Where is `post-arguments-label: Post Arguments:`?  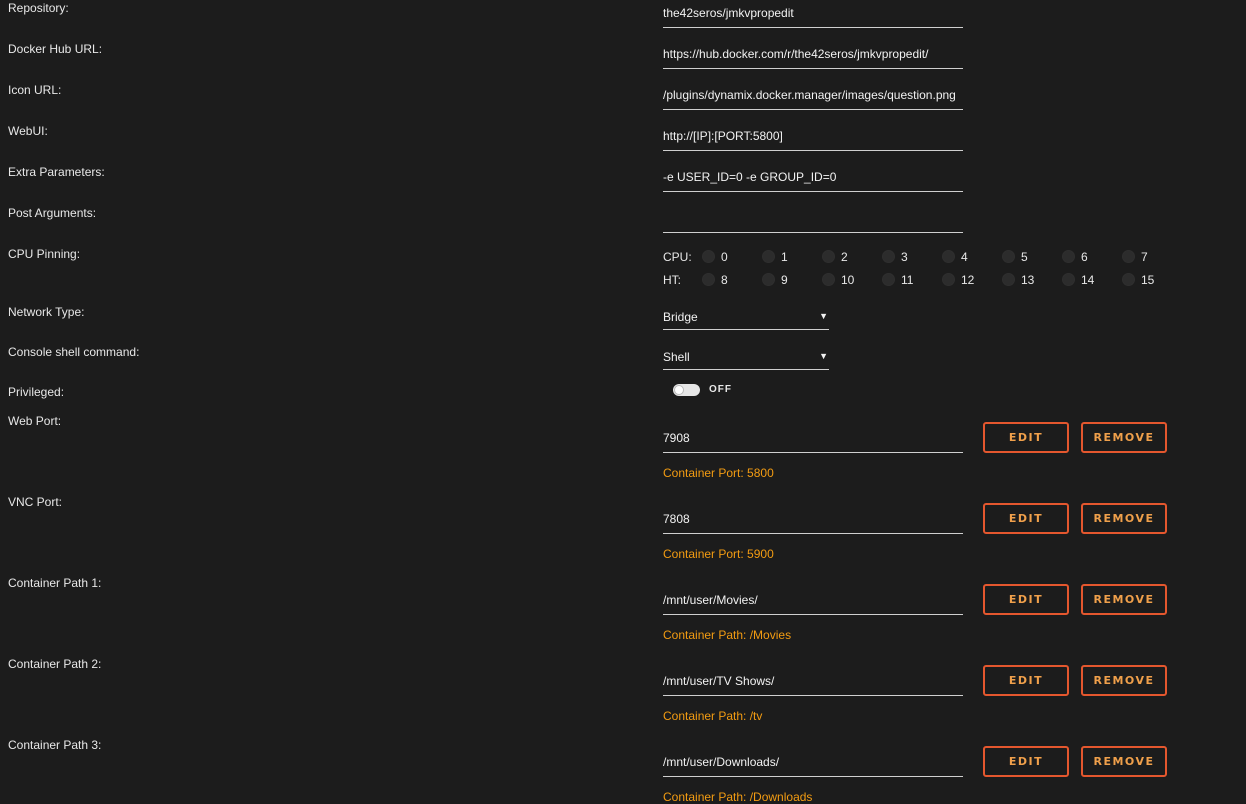
post-arguments-label: Post Arguments: is located at coordinates (52, 213).